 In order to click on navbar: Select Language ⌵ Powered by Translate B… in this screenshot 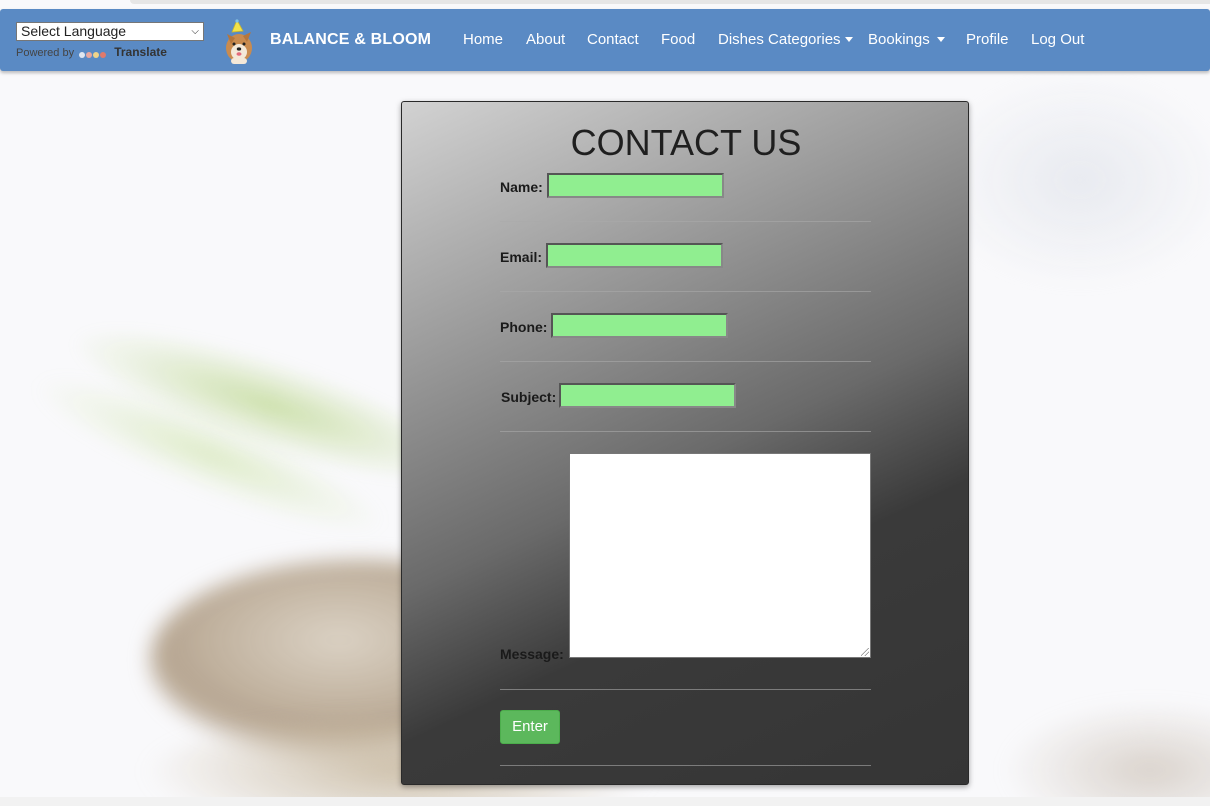, I will do `click(605, 40)`.